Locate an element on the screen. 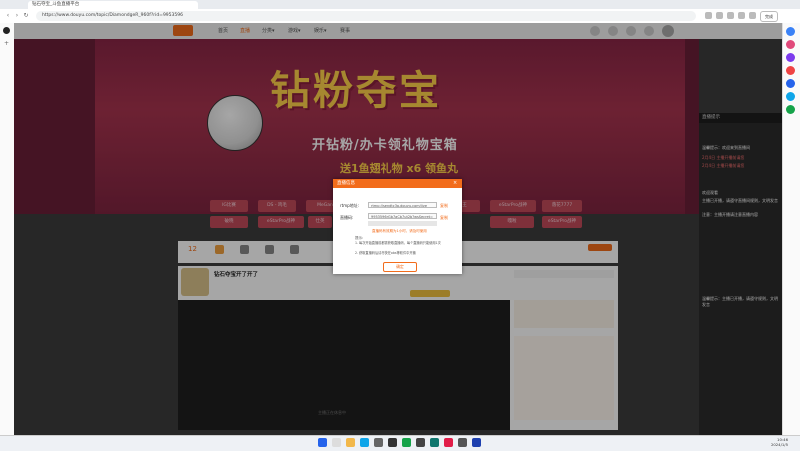 The height and width of the screenshot is (451, 800). stream-code-field: 9953596rGb7aCb7ut2b?wsSecret= is located at coordinates (402, 216).